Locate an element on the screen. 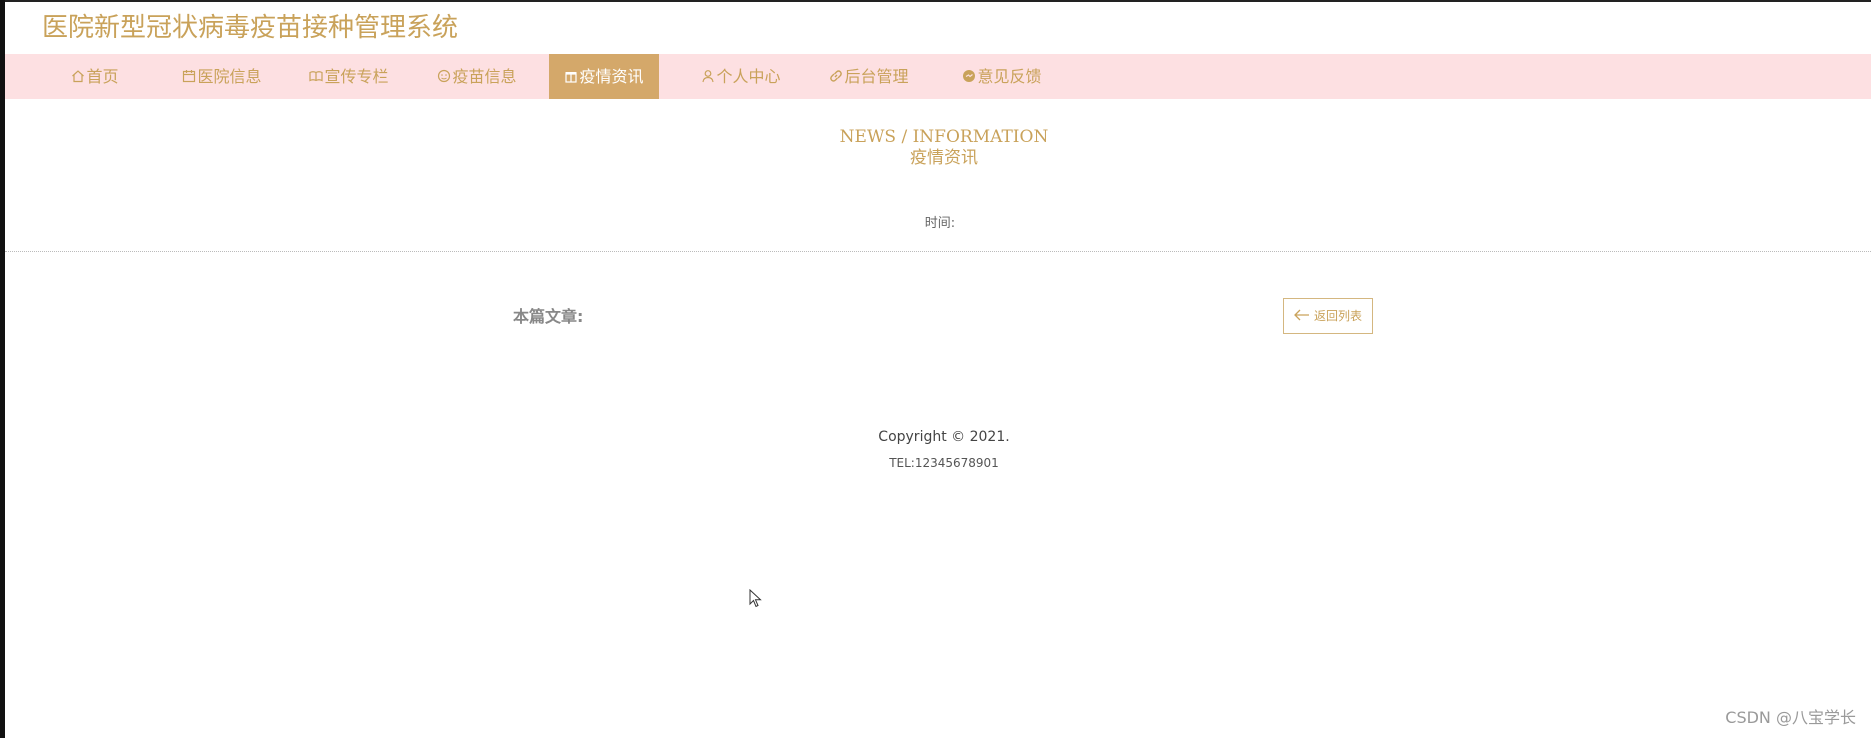 This screenshot has width=1871, height=738. nav-item-label: 疫情资讯 is located at coordinates (611, 76).